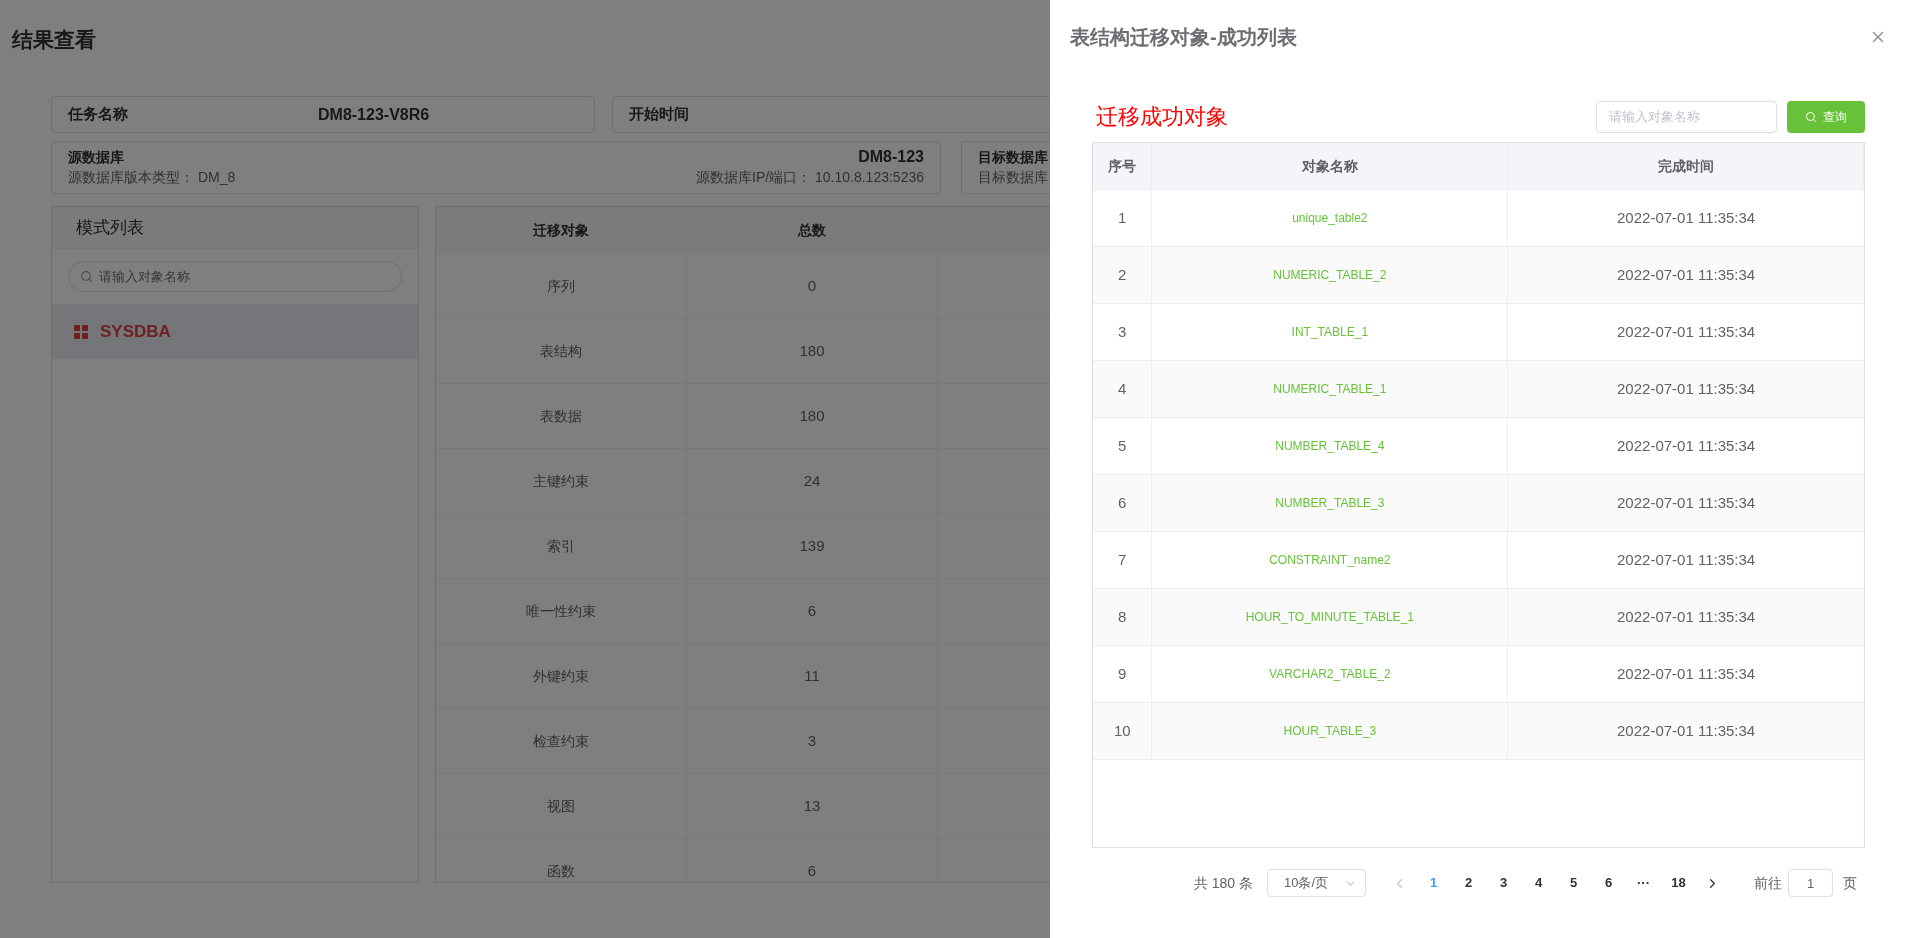 This screenshot has width=1907, height=938. Describe the element at coordinates (1330, 731) in the screenshot. I see `object-name: HOUR_TABLE_3` at that location.